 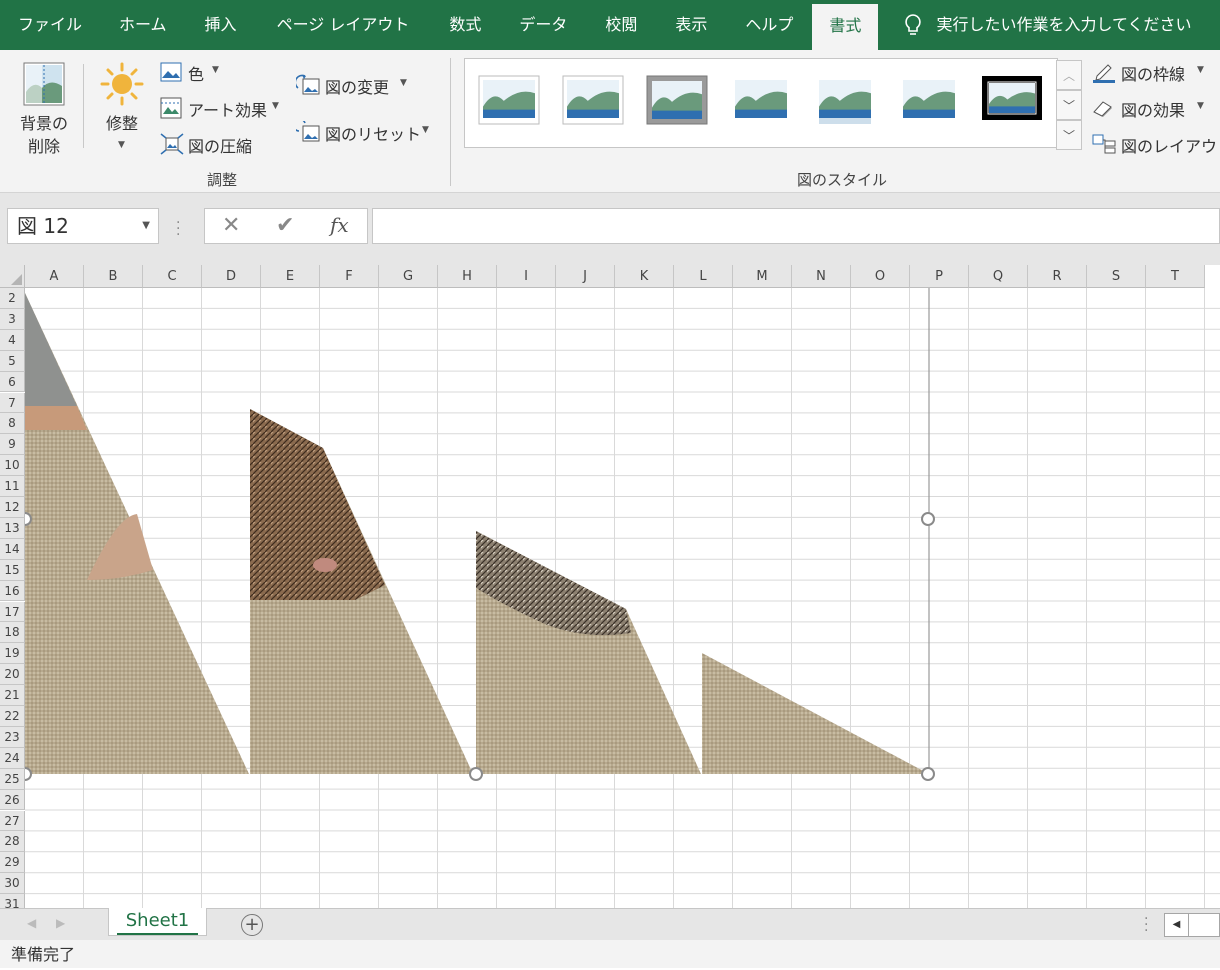 I want to click on row-header: 31, so click(x=12, y=901).